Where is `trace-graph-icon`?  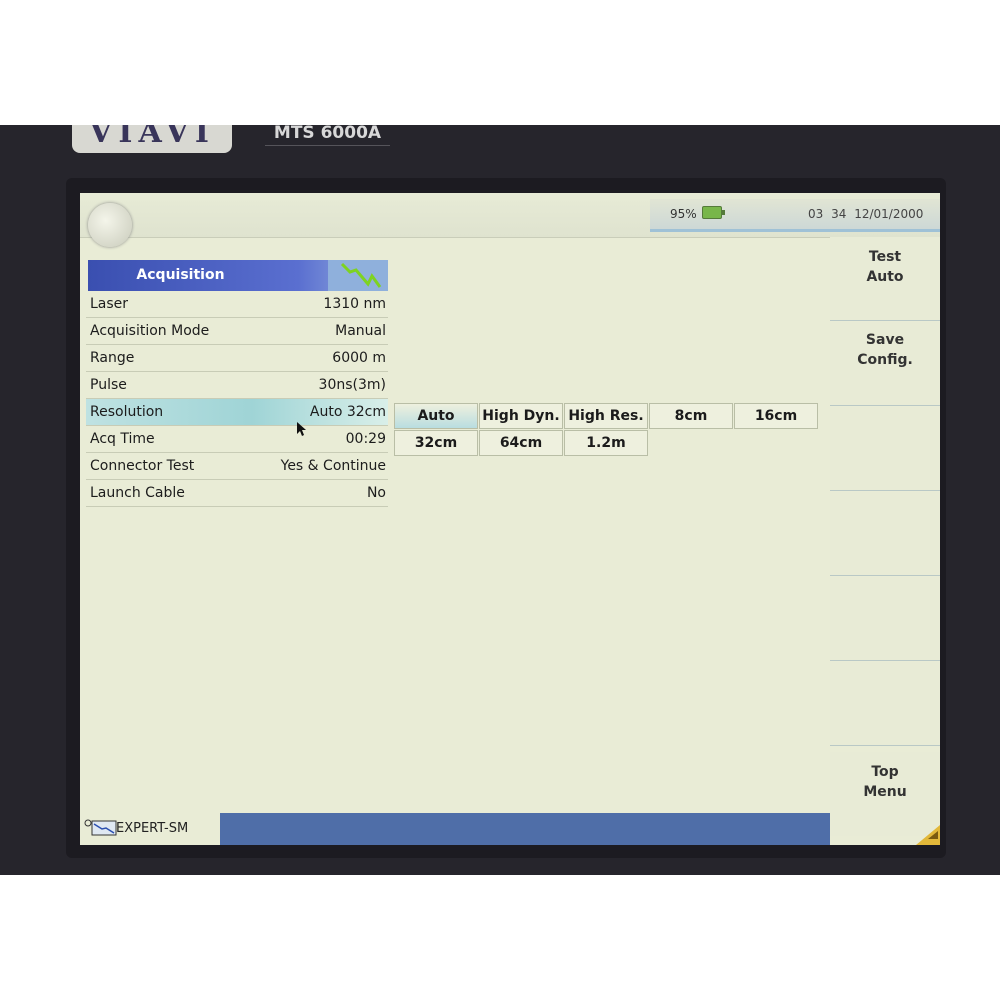
trace-graph-icon is located at coordinates (358, 275).